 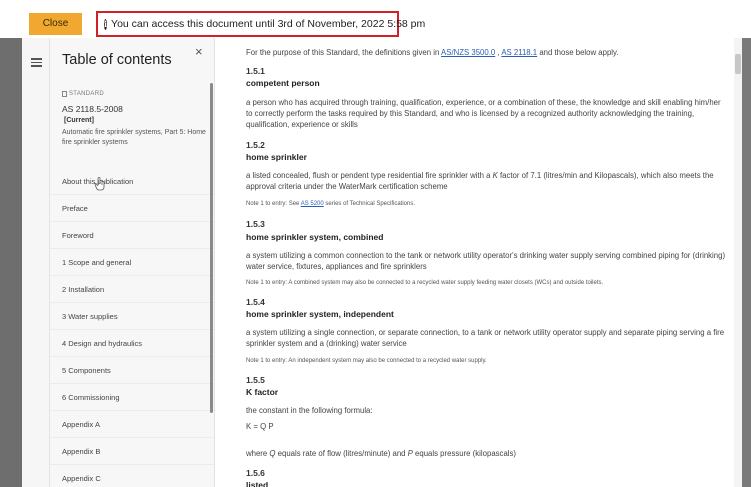 I want to click on toc-item: Appendix B, so click(x=132, y=451).